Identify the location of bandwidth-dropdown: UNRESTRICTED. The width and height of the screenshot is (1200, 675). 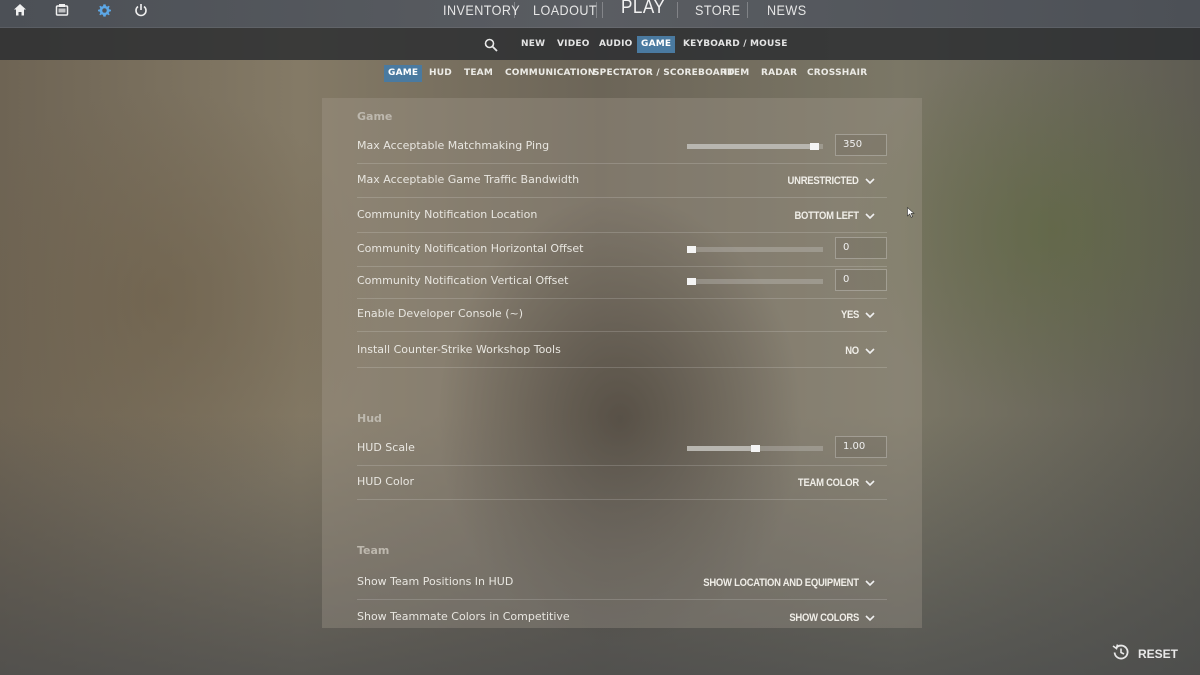
(825, 181).